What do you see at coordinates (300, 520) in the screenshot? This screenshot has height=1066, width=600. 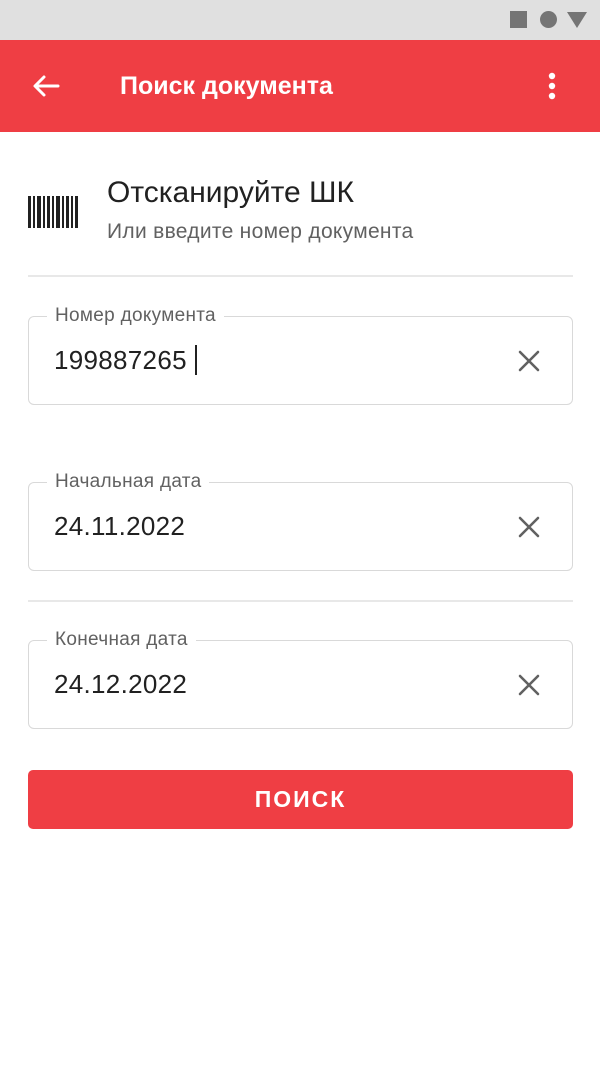 I see `start-date-field: Начальная дата 24.11.2022` at bounding box center [300, 520].